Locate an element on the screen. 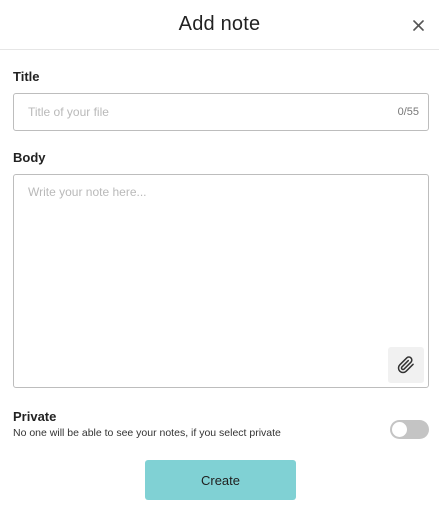  title-input is located at coordinates (206, 112).